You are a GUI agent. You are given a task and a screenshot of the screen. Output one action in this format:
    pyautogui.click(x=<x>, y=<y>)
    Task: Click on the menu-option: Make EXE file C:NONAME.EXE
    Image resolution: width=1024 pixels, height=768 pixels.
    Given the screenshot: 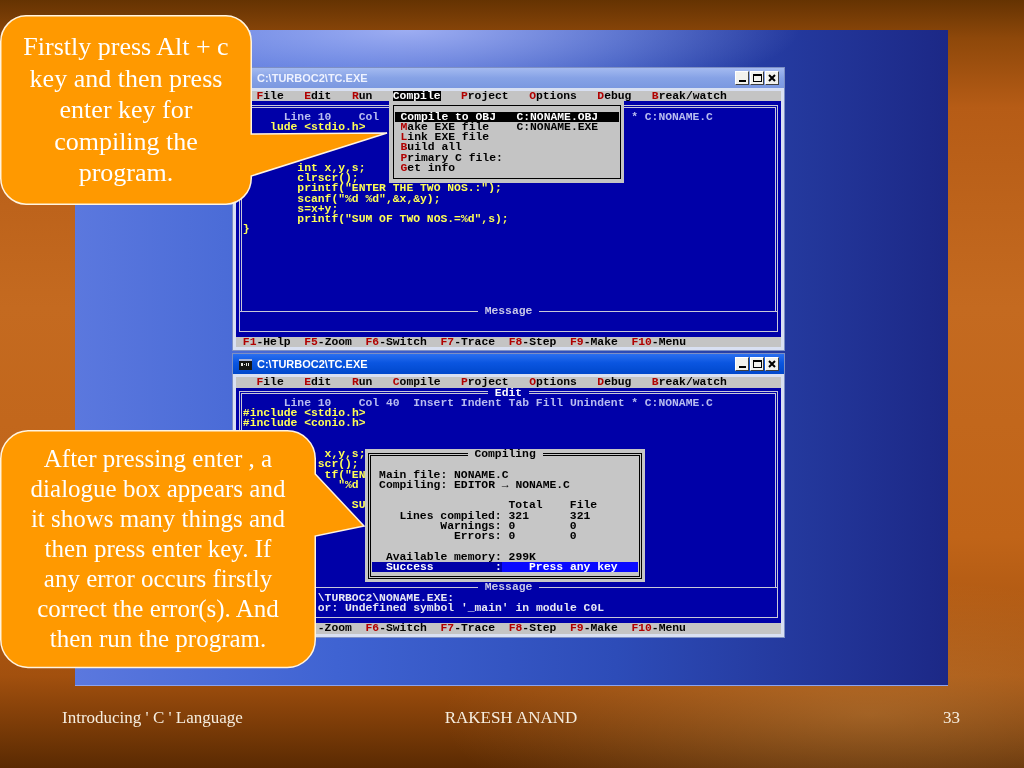 What is the action you would take?
    pyautogui.click(x=506, y=126)
    